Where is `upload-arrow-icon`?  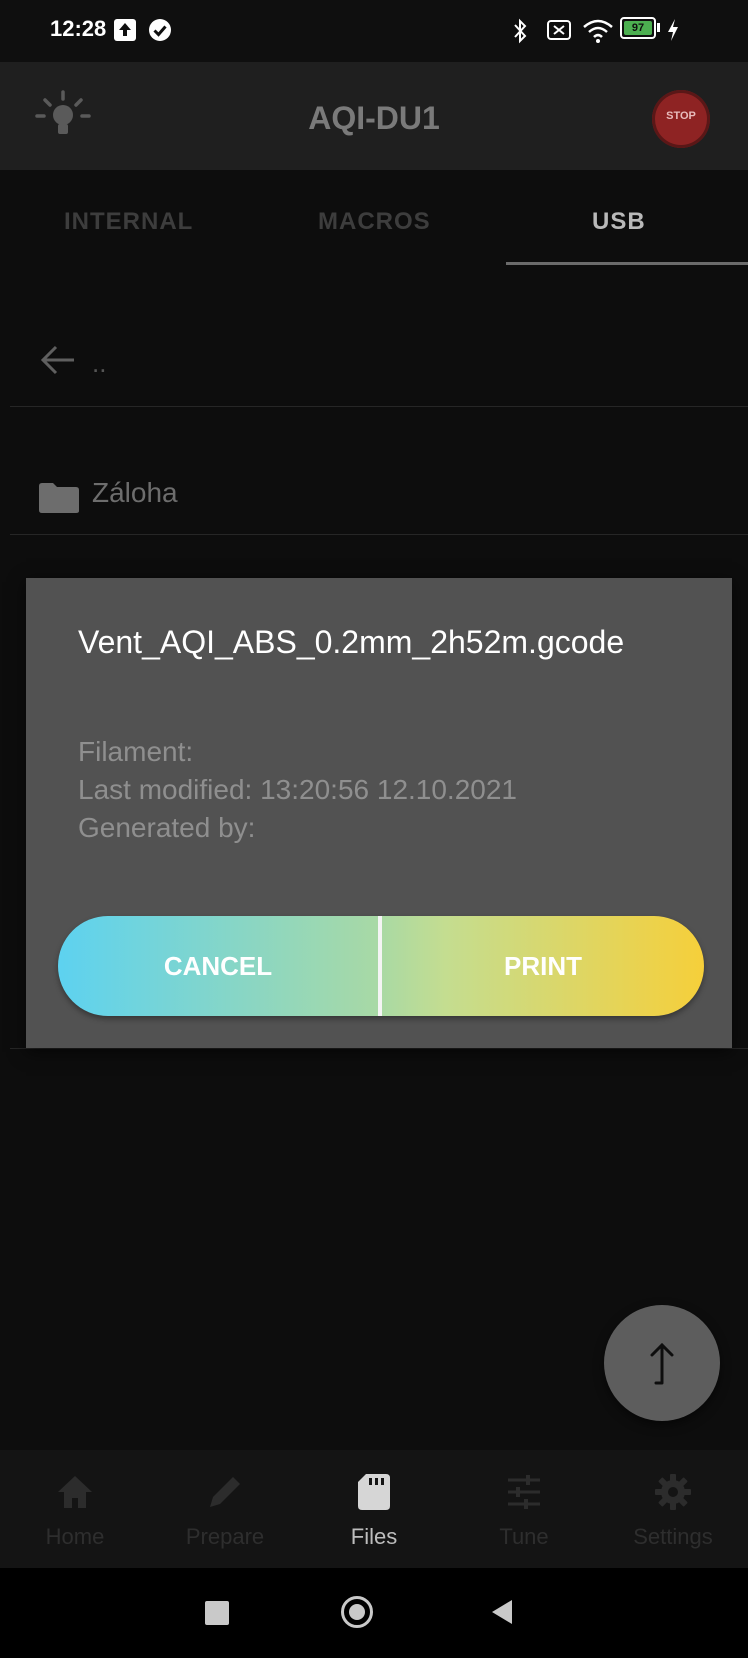 upload-arrow-icon is located at coordinates (662, 1363).